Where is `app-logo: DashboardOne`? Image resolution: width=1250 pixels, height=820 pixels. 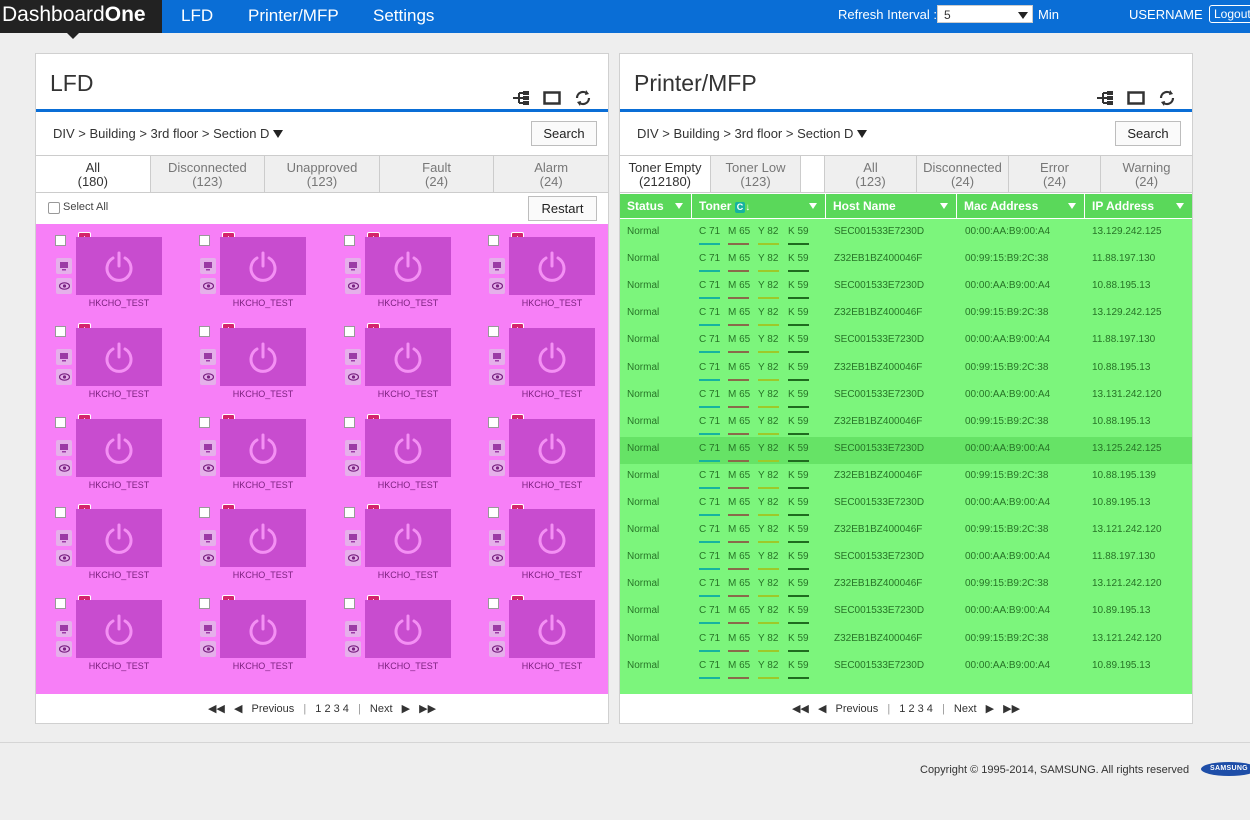 app-logo: DashboardOne is located at coordinates (81, 16).